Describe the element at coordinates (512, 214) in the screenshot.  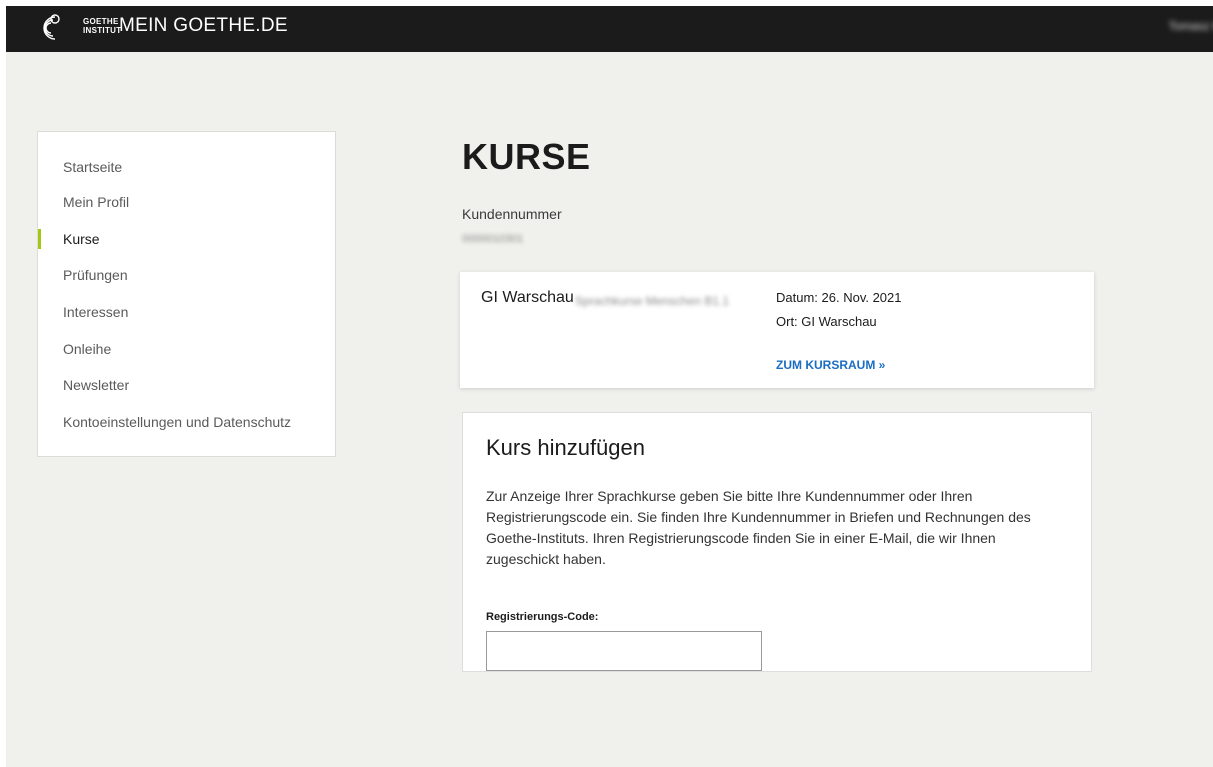
I see `customer-number-label: Kundennummer` at that location.